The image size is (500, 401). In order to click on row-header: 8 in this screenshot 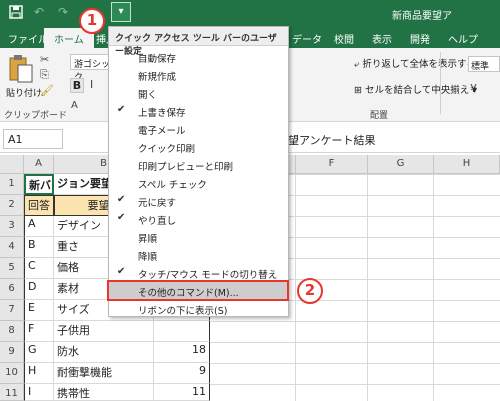, I will do `click(12, 331)`.